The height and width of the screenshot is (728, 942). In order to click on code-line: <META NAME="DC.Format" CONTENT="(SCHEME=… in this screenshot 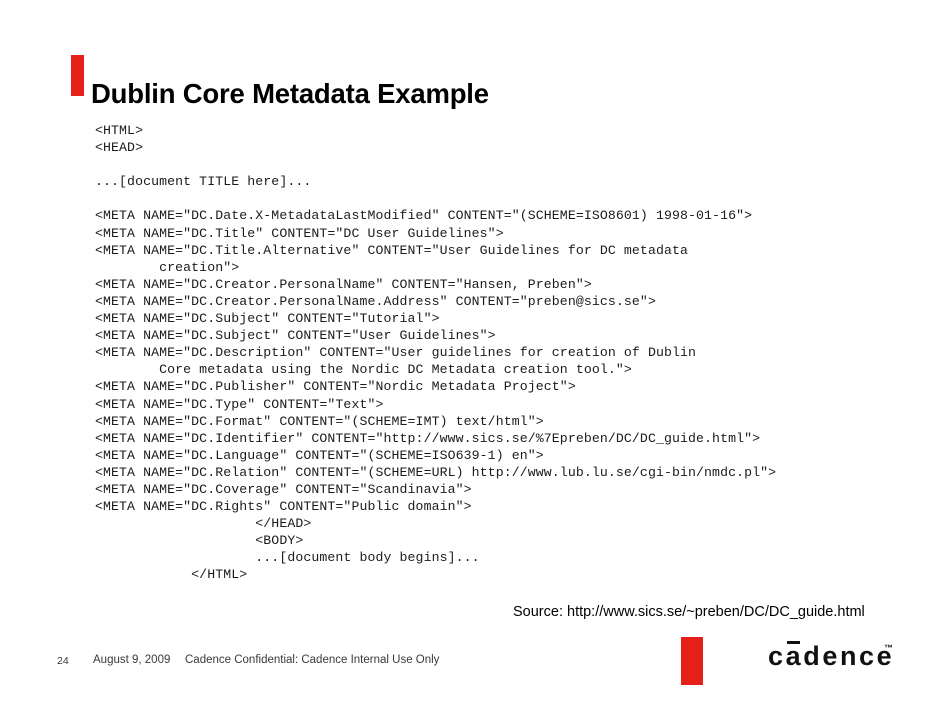, I will do `click(319, 421)`.